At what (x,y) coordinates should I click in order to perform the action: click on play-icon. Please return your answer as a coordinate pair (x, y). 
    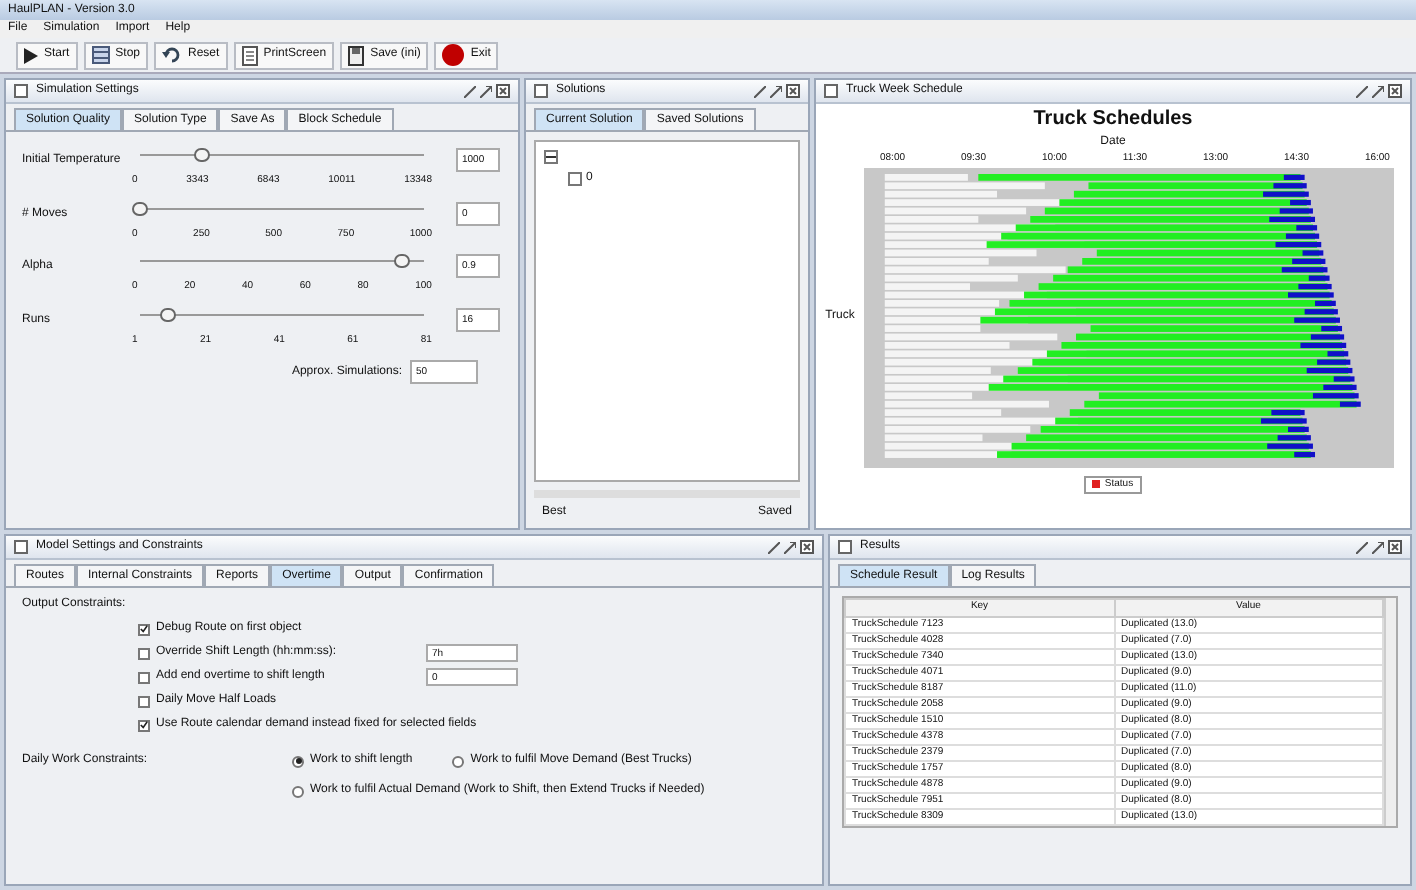
    Looking at the image, I should click on (31, 55).